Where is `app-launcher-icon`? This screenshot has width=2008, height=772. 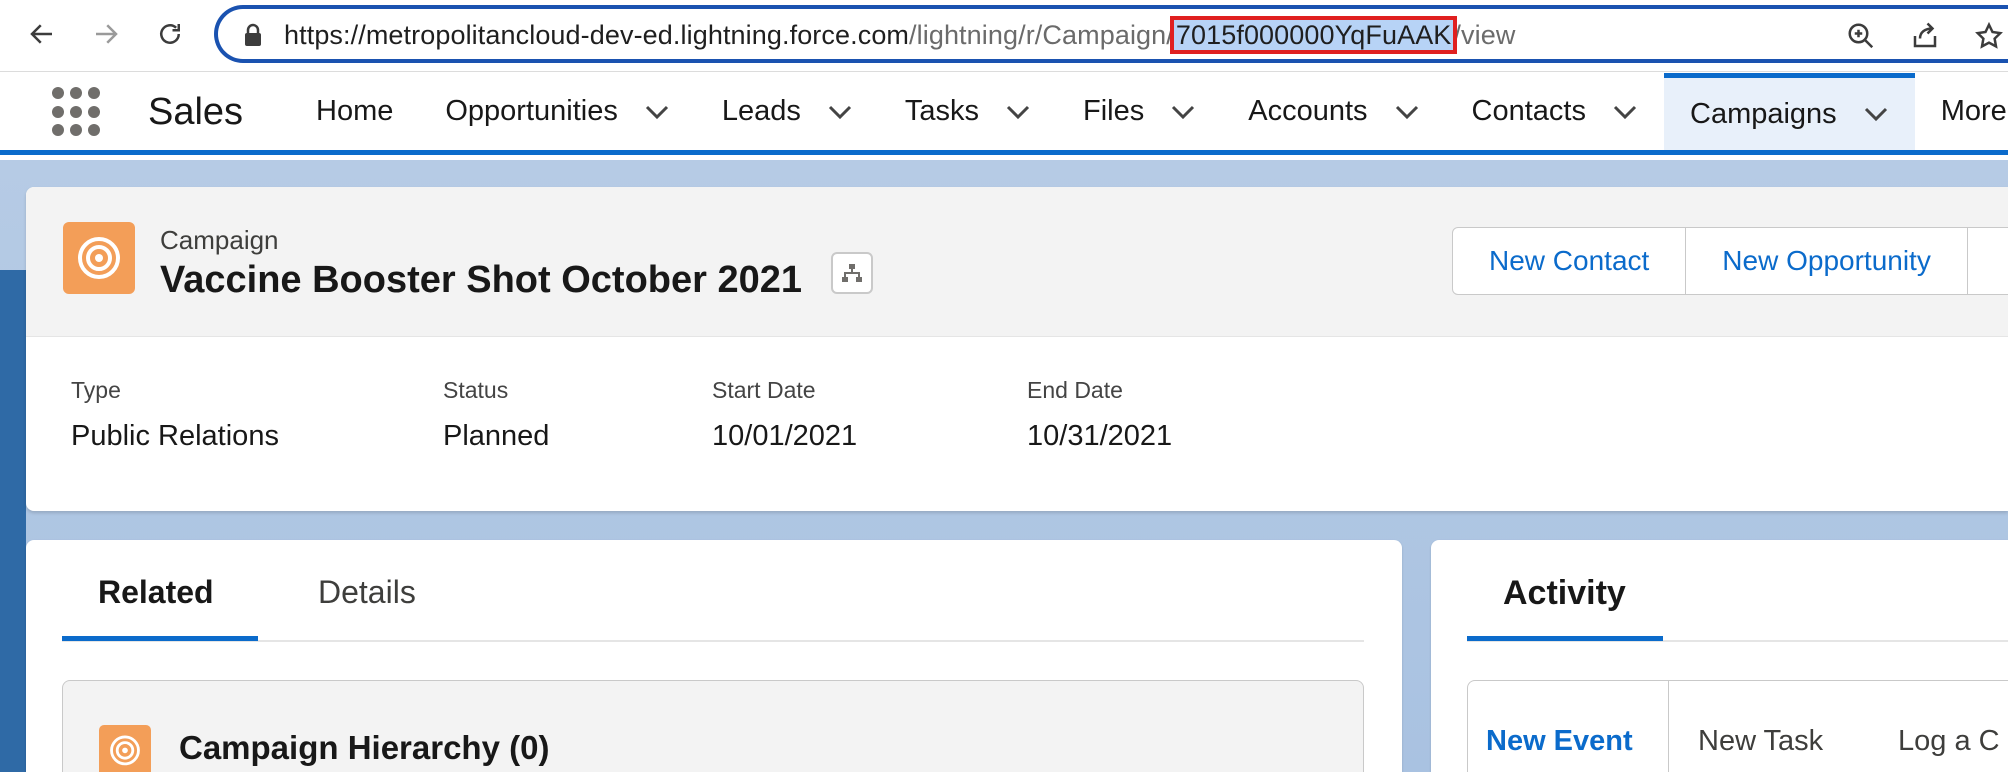
app-launcher-icon is located at coordinates (77, 112).